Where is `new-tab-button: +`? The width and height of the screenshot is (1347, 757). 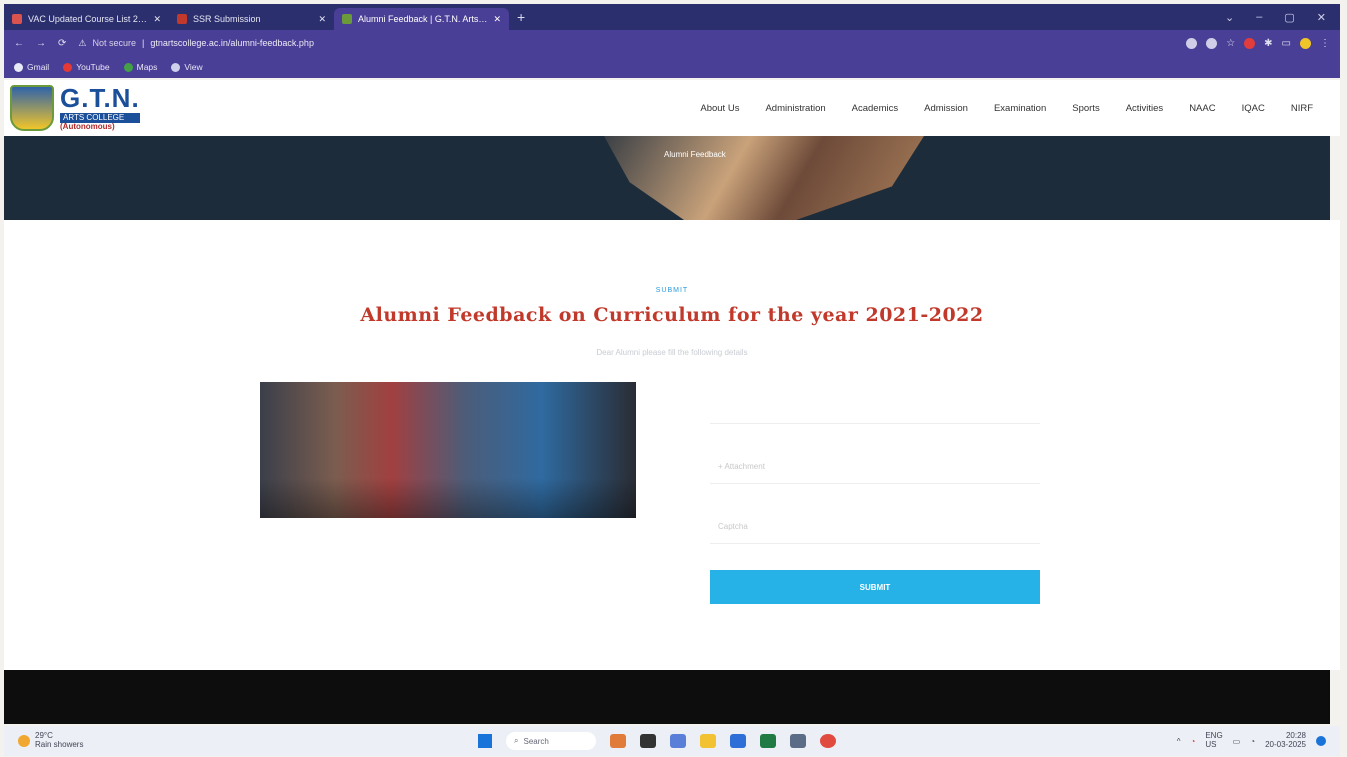
new-tab-button: + is located at coordinates (521, 17).